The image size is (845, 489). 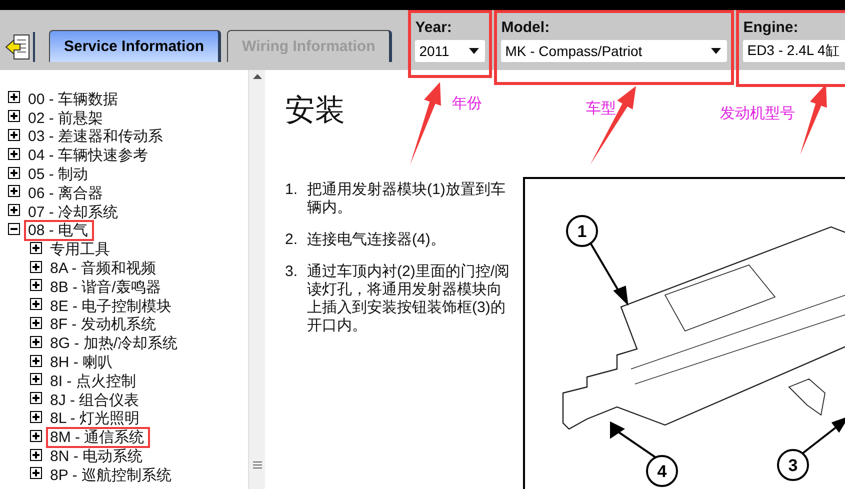 I want to click on grip-icon, so click(x=257, y=465).